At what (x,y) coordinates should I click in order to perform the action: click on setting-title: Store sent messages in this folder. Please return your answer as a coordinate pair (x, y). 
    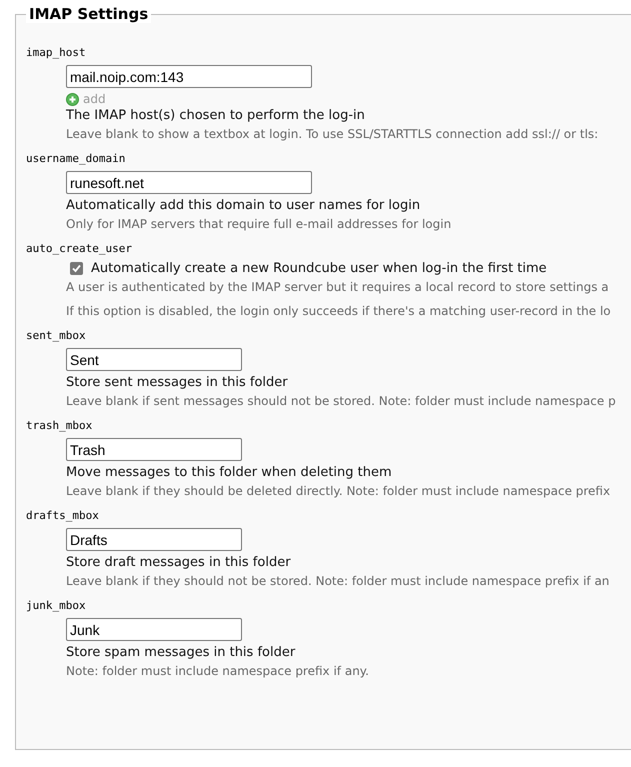
    Looking at the image, I should click on (177, 382).